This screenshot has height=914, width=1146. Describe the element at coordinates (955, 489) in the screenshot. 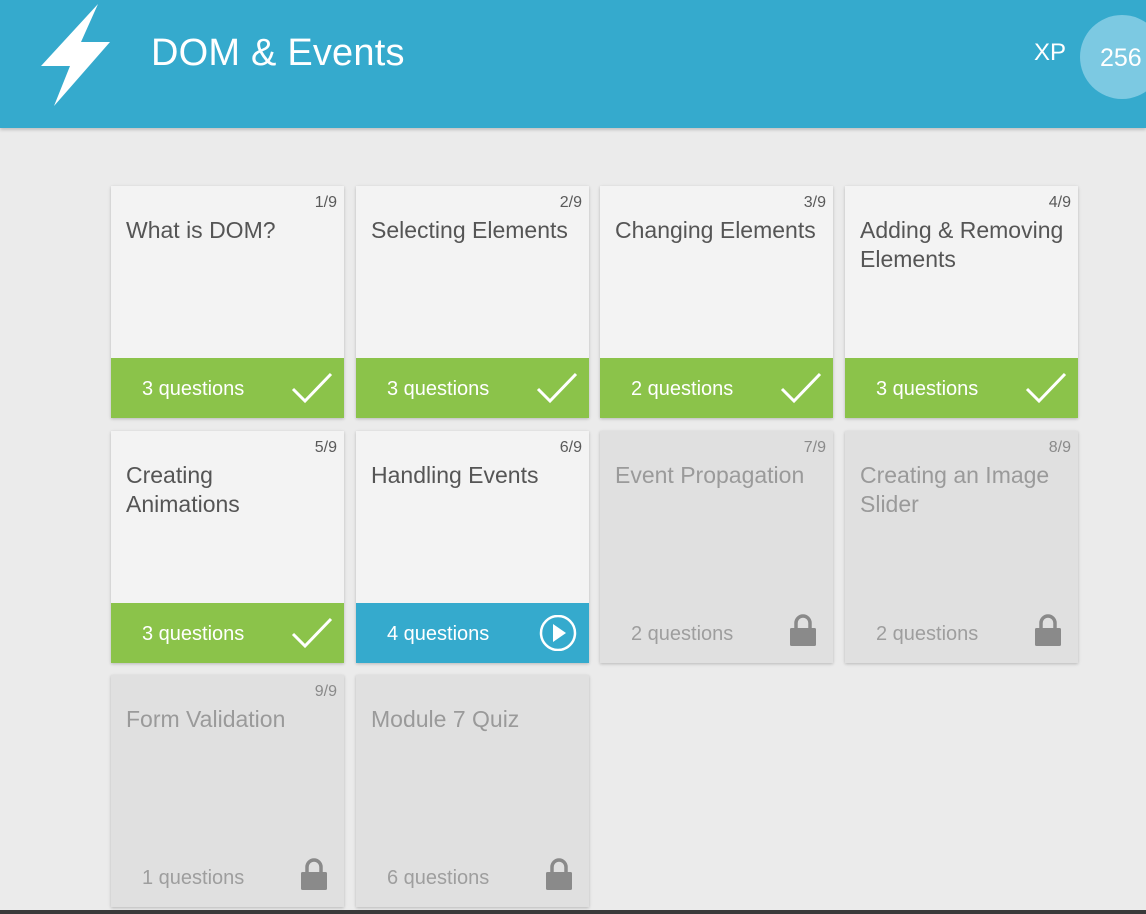

I see `lesson-title: Creating an Image Slider` at that location.